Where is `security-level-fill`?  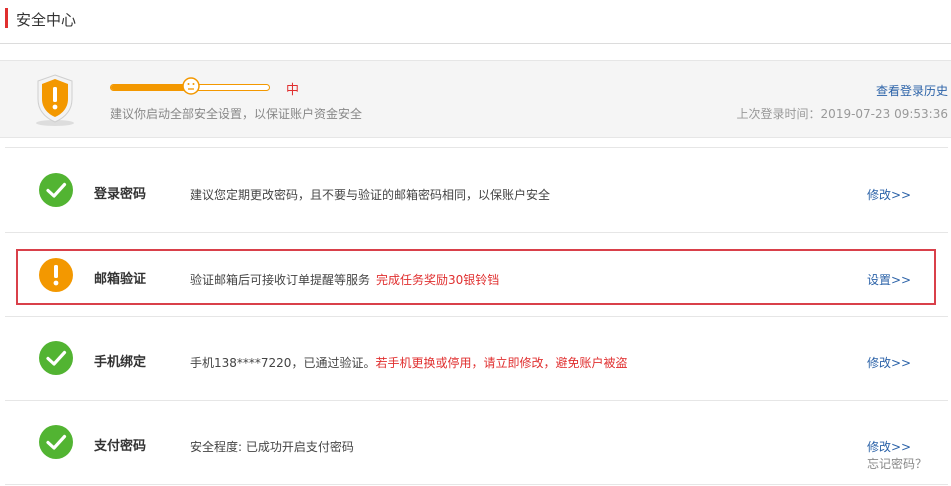 security-level-fill is located at coordinates (150, 87).